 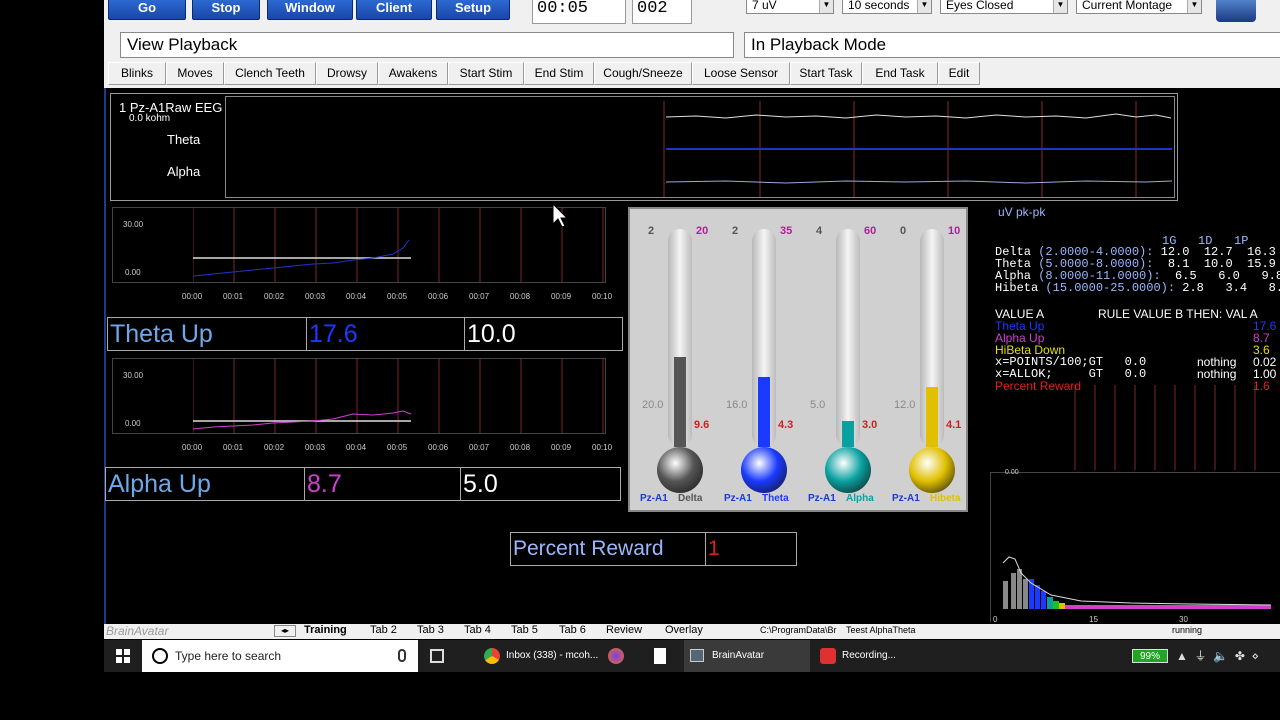 What do you see at coordinates (1135, 546) in the screenshot?
I see `spectrum-chart: 0.00 0 15 30` at bounding box center [1135, 546].